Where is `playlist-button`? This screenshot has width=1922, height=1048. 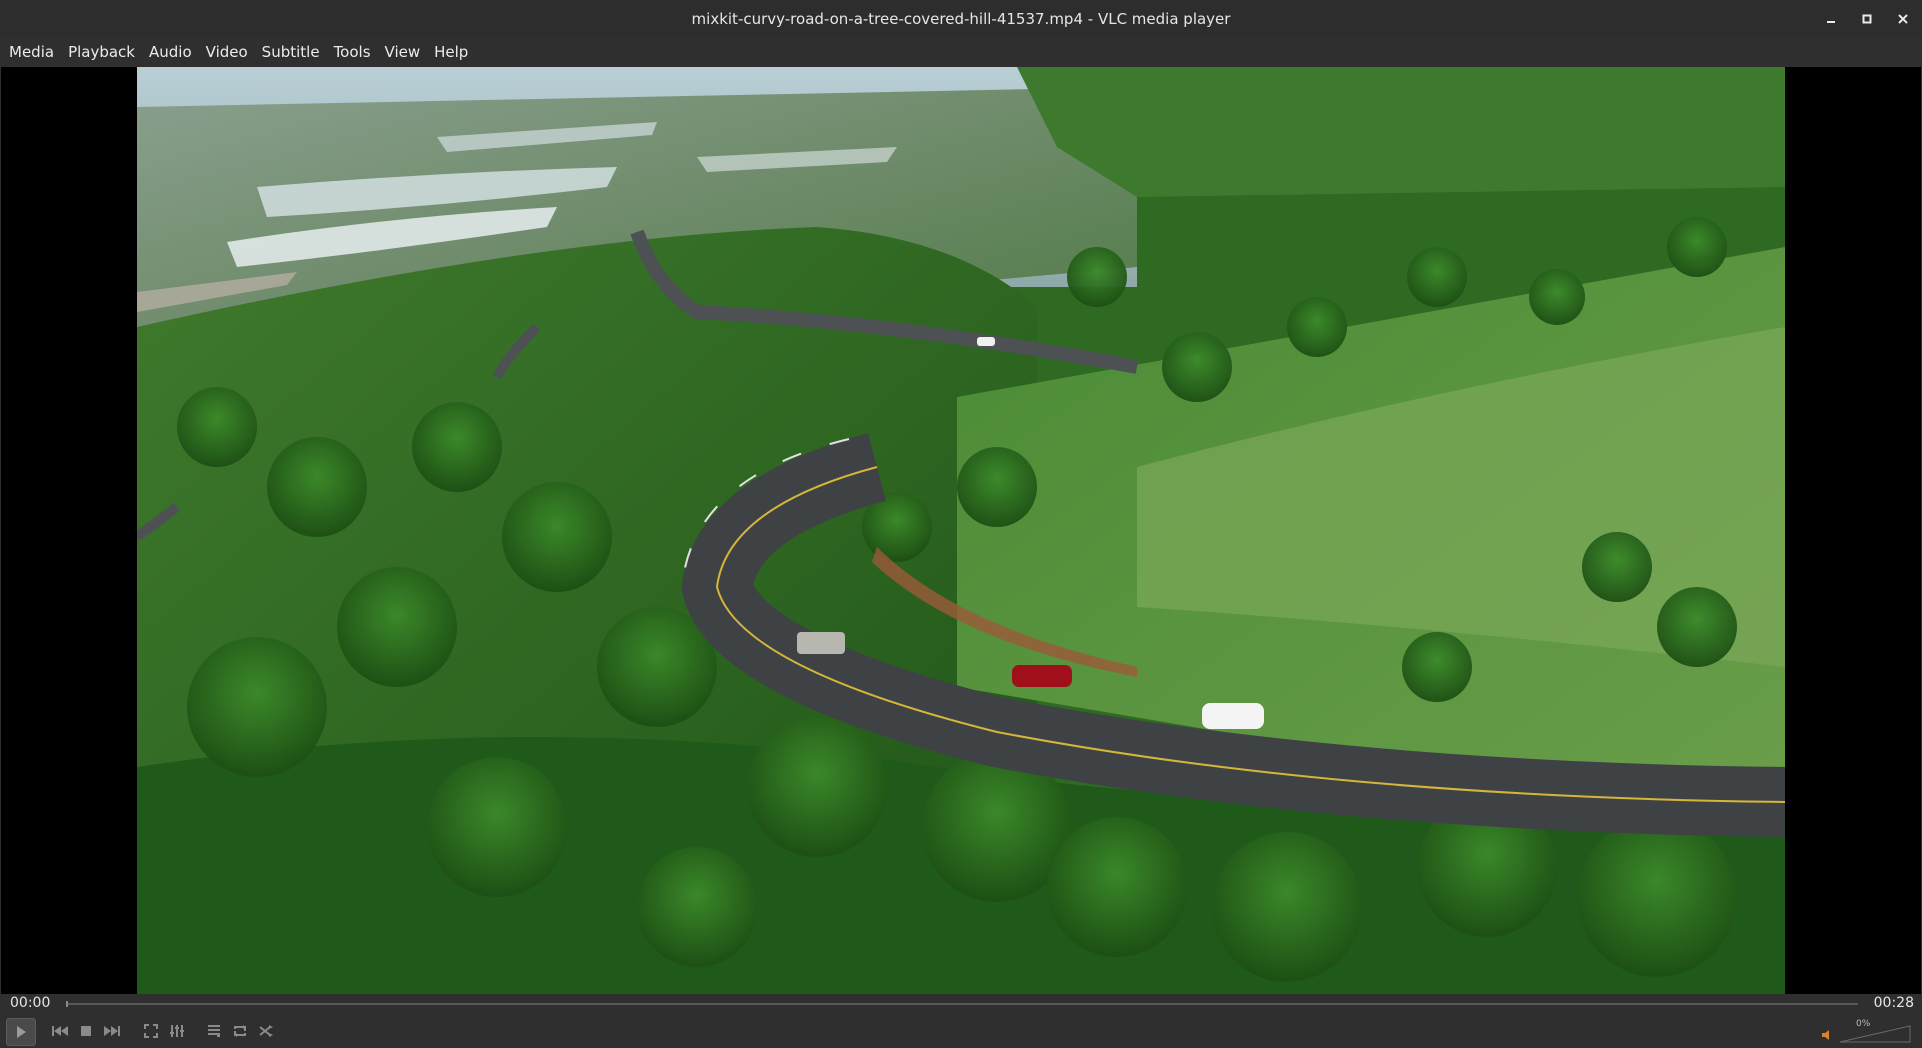
playlist-button is located at coordinates (214, 1031).